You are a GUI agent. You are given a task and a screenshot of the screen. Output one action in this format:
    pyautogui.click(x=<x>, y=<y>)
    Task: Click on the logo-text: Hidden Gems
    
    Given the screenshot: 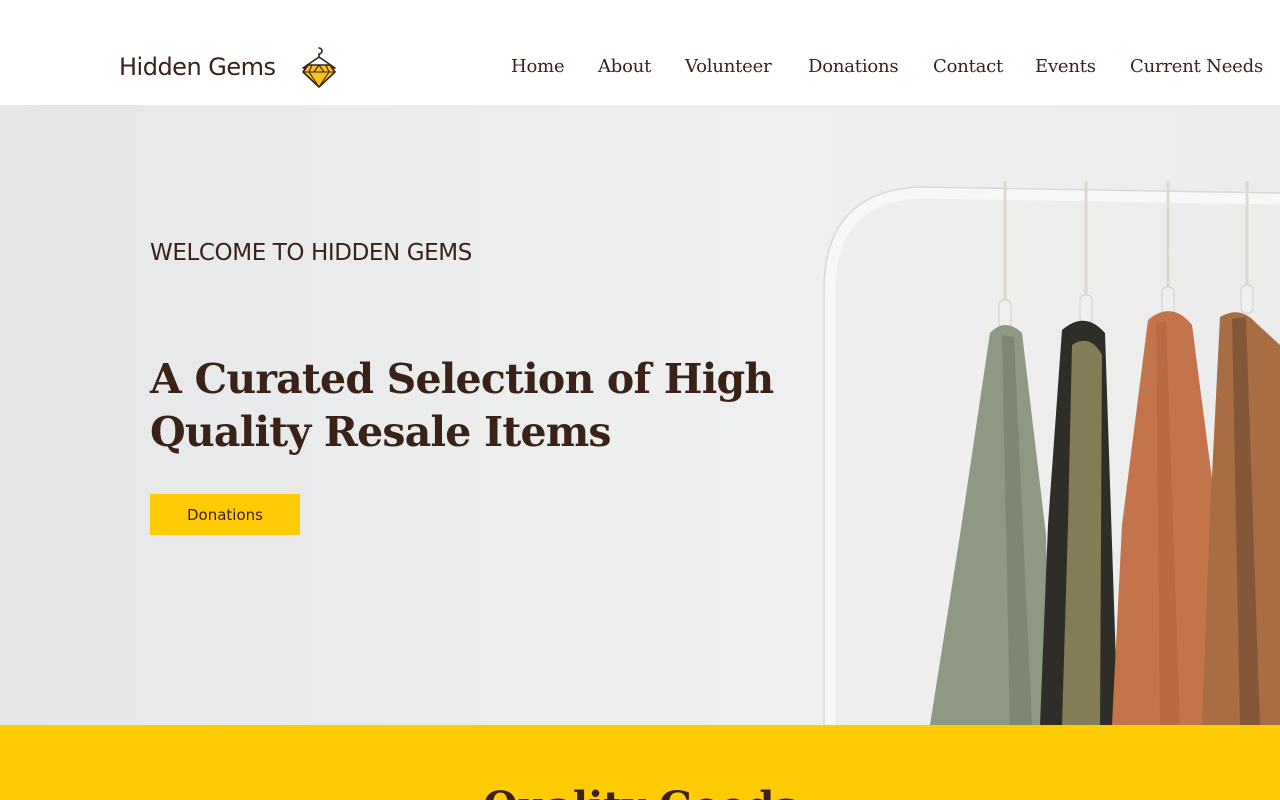 What is the action you would take?
    pyautogui.click(x=197, y=67)
    